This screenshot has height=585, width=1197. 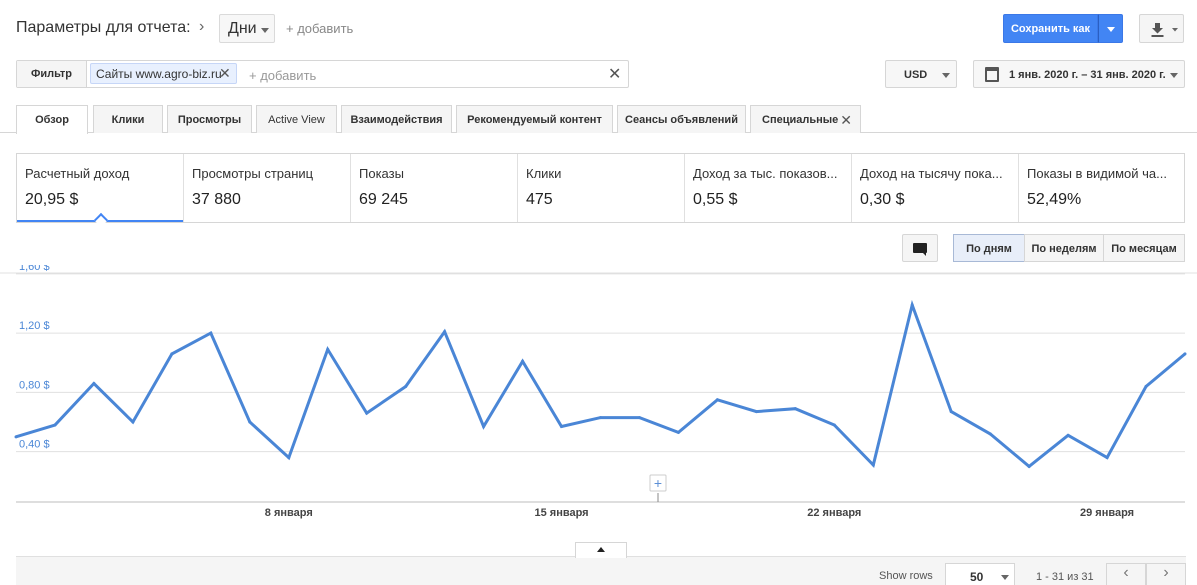 What do you see at coordinates (383, 199) in the screenshot?
I see `metric-value: 69 245` at bounding box center [383, 199].